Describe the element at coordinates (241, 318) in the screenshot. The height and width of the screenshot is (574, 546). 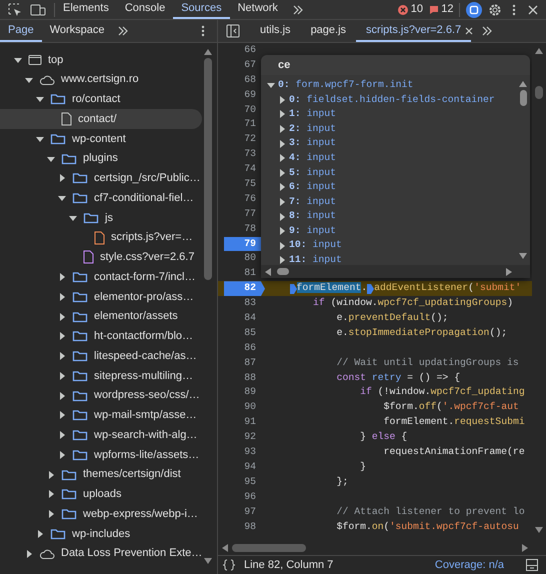
I see `line-number: 84` at that location.